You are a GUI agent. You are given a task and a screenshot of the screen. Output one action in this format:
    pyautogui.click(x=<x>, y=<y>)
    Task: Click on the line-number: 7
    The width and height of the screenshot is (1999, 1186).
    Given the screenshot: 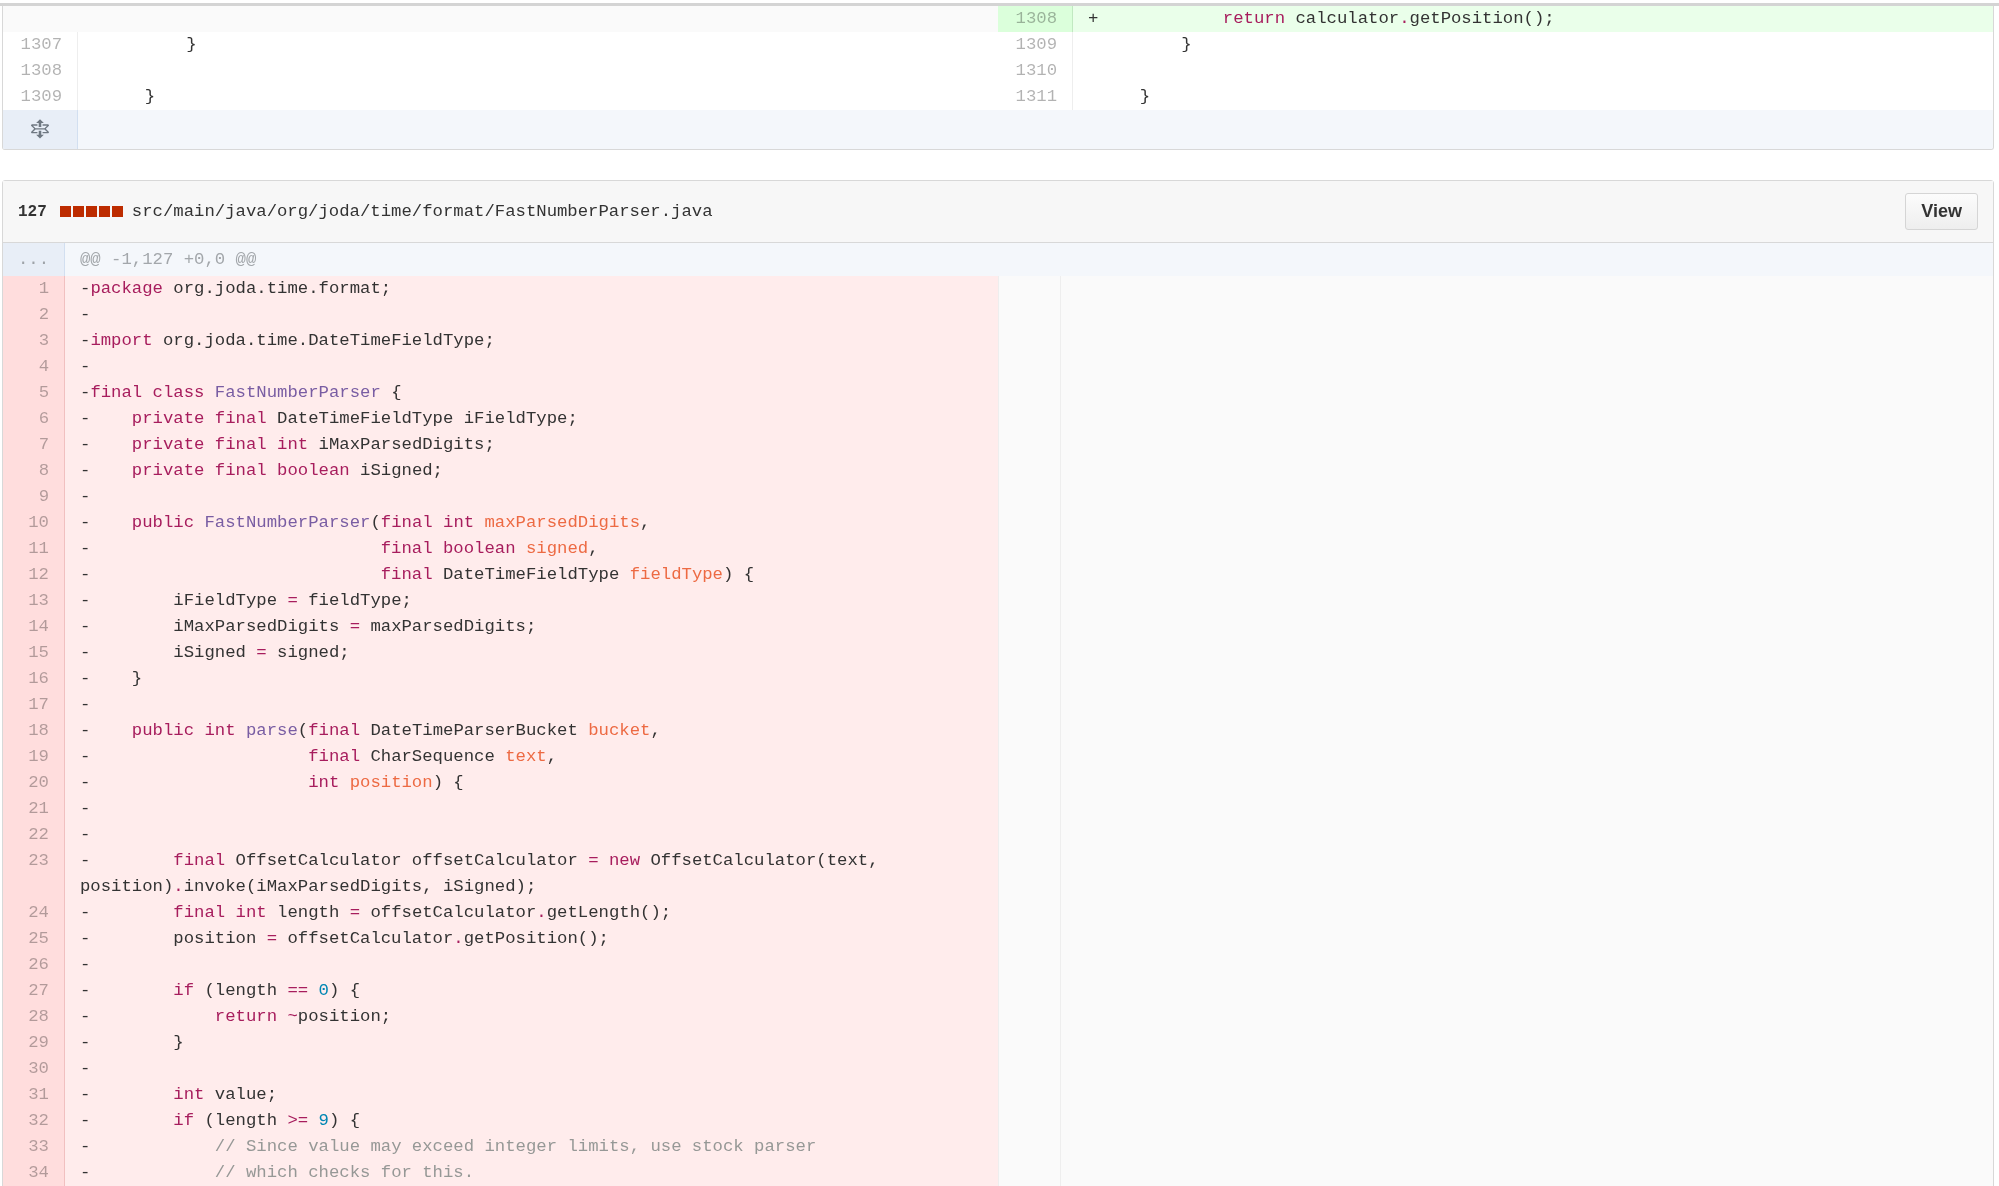 What is the action you would take?
    pyautogui.click(x=34, y=445)
    